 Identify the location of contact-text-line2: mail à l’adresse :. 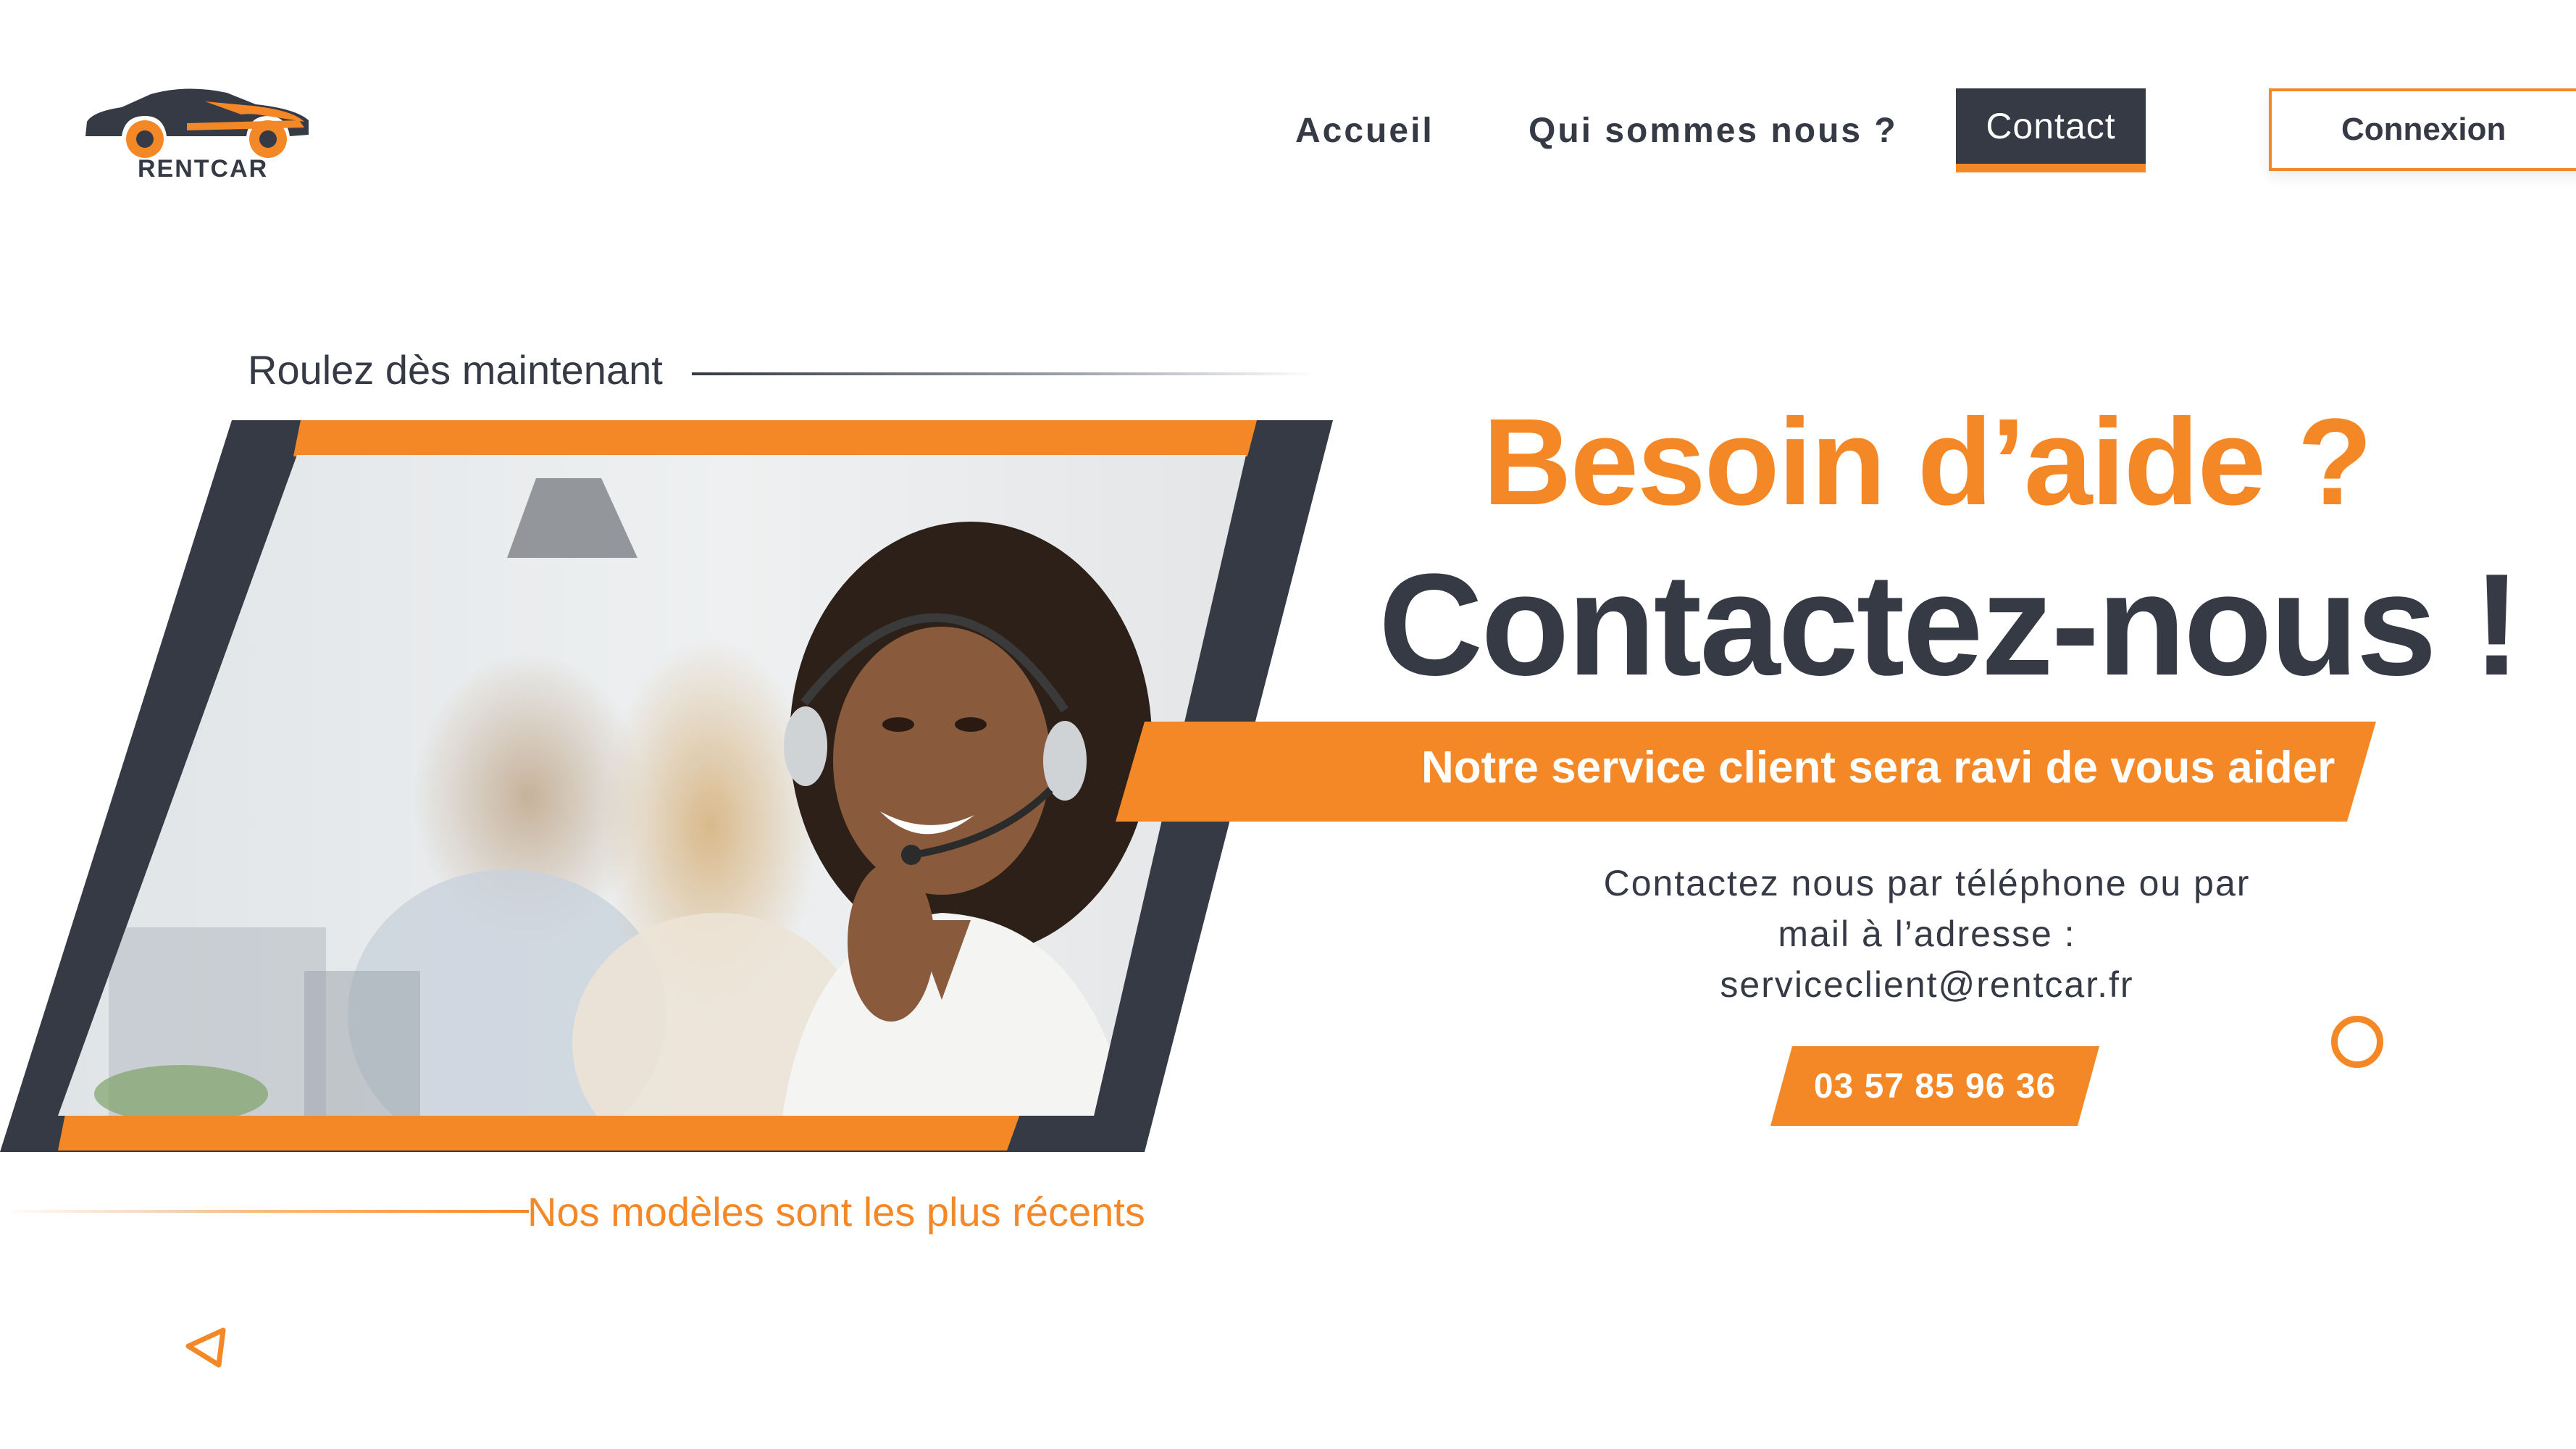
(1927, 934).